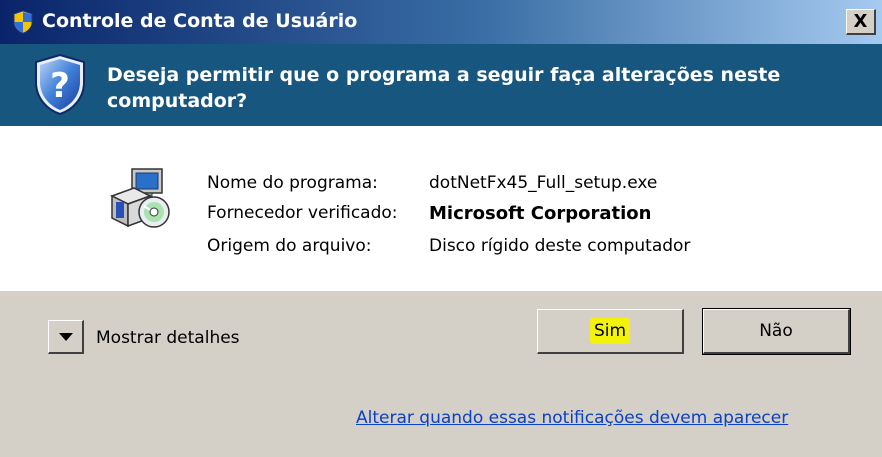 This screenshot has height=457, width=882. What do you see at coordinates (292, 183) in the screenshot?
I see `program-name-label: Nome do programa:` at bounding box center [292, 183].